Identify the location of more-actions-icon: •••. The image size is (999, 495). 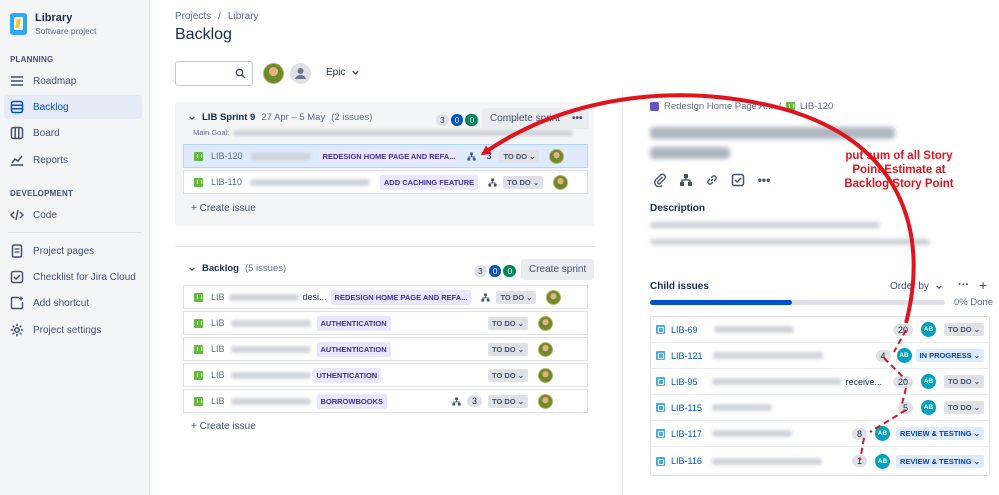
(764, 180).